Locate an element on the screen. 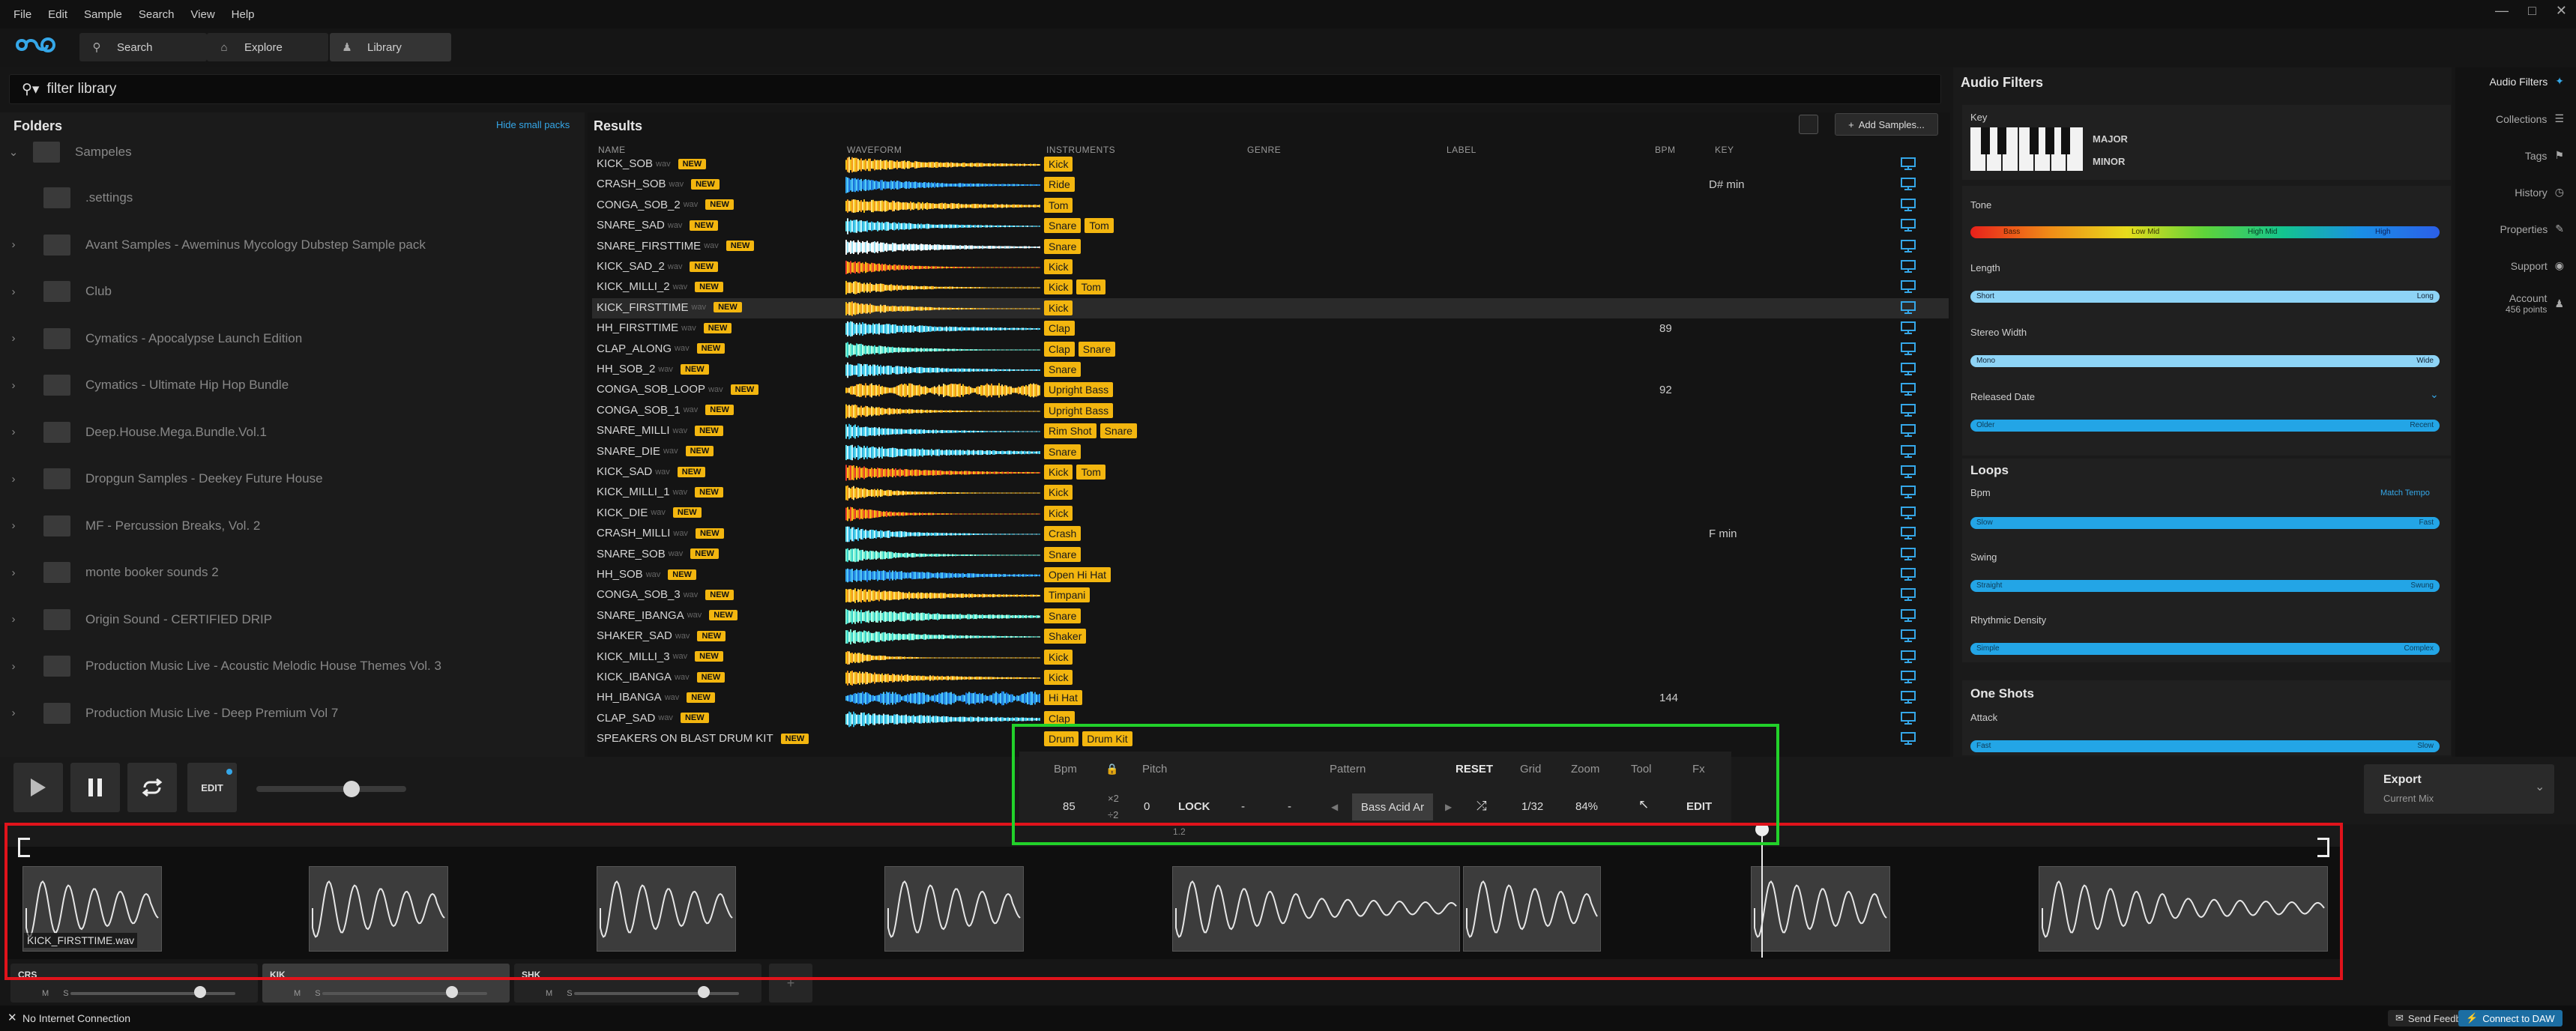 Image resolution: width=2576 pixels, height=1031 pixels. col-waveform: WAVEFORM is located at coordinates (875, 150).